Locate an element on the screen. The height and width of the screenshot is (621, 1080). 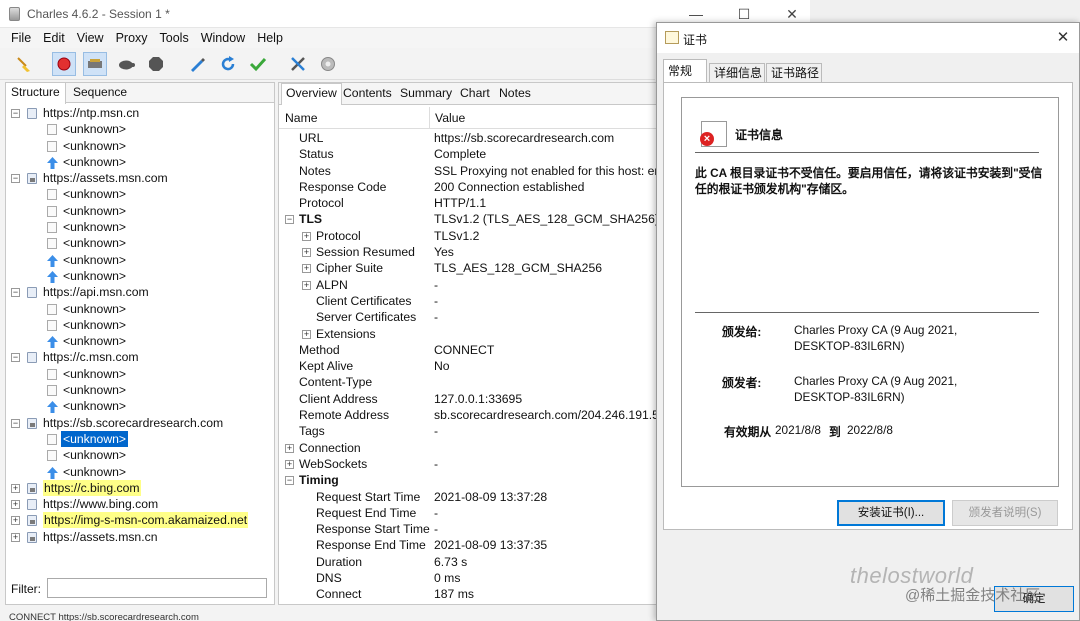
tab-notes: Notes is located at coordinates (515, 94).